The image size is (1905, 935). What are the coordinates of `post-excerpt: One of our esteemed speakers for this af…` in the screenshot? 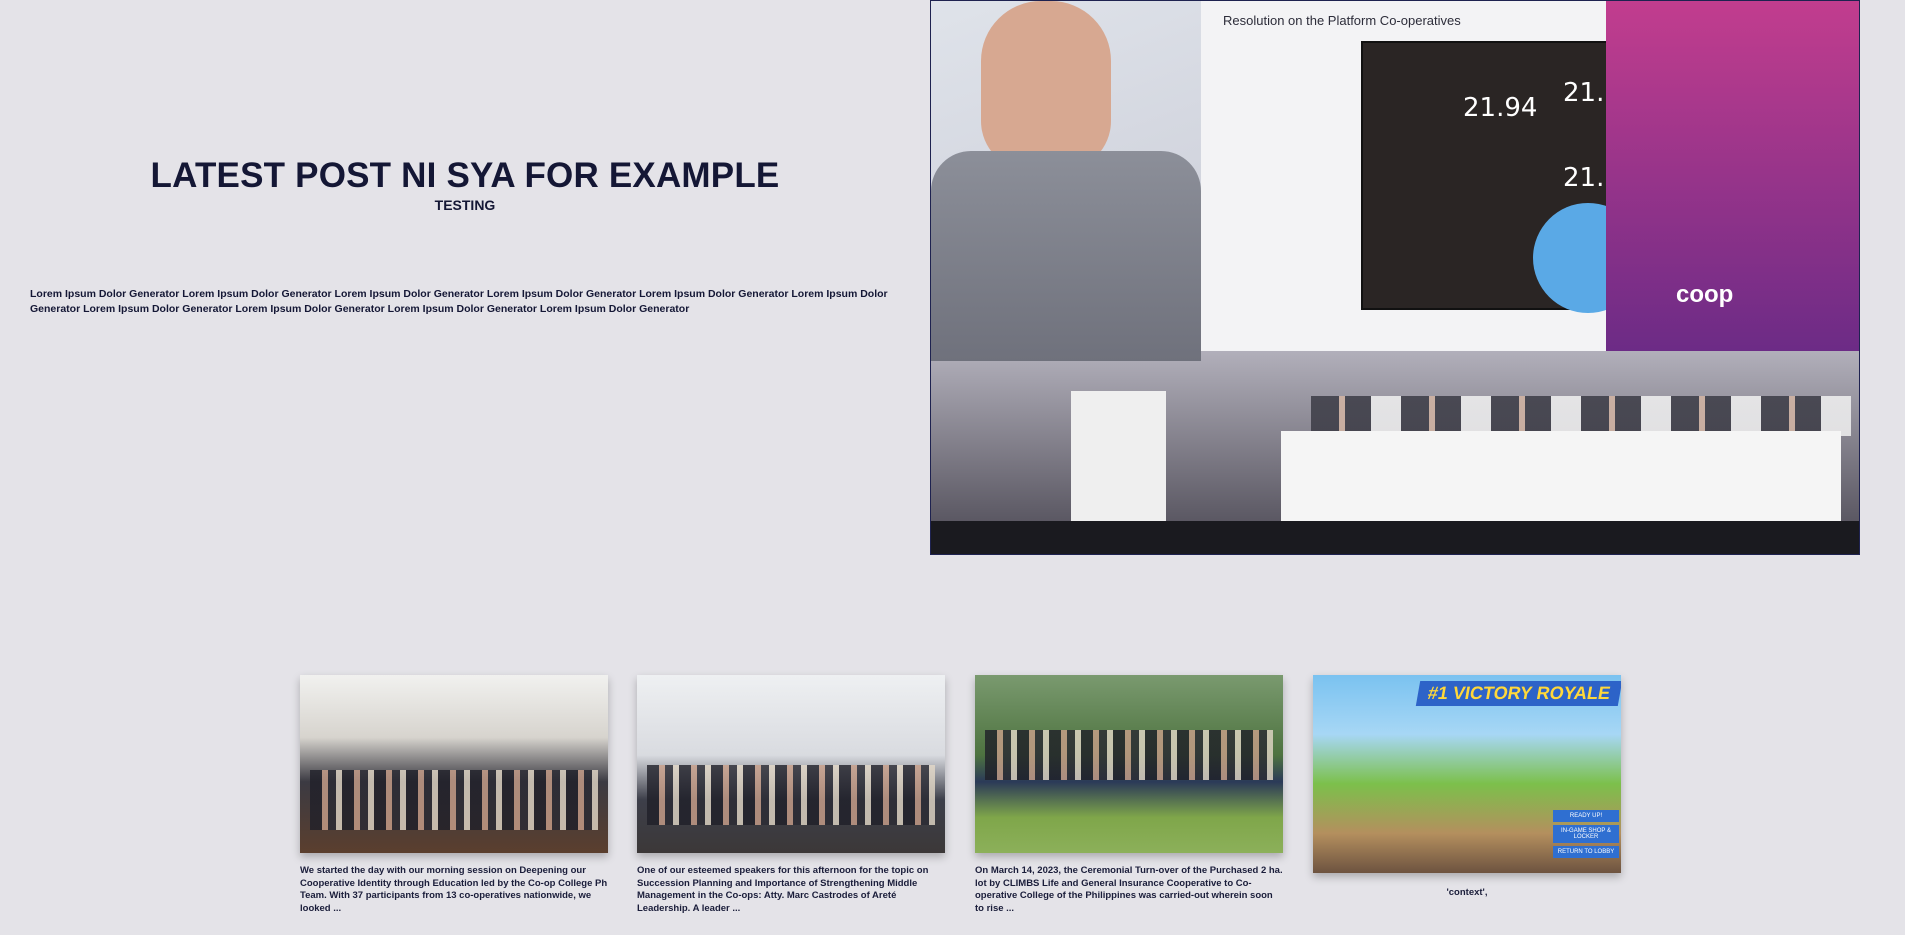 It's located at (783, 889).